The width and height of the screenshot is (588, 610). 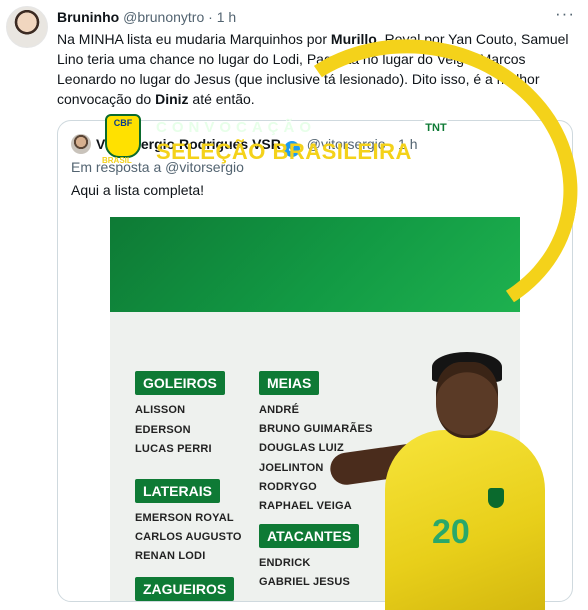 What do you see at coordinates (226, 17) in the screenshot?
I see `tweet-time: 1 h` at bounding box center [226, 17].